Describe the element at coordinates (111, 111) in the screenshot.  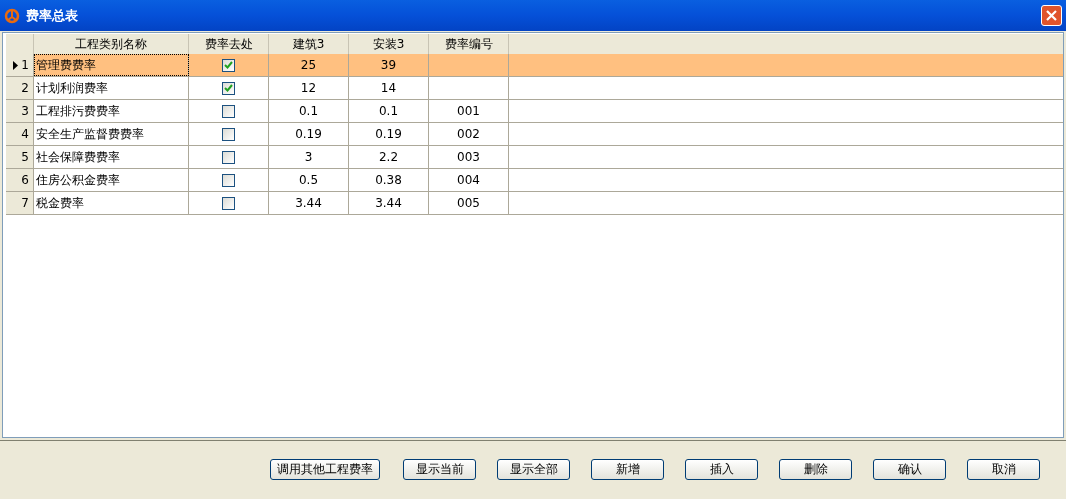
I see `table-cell: 工程排污费费率` at that location.